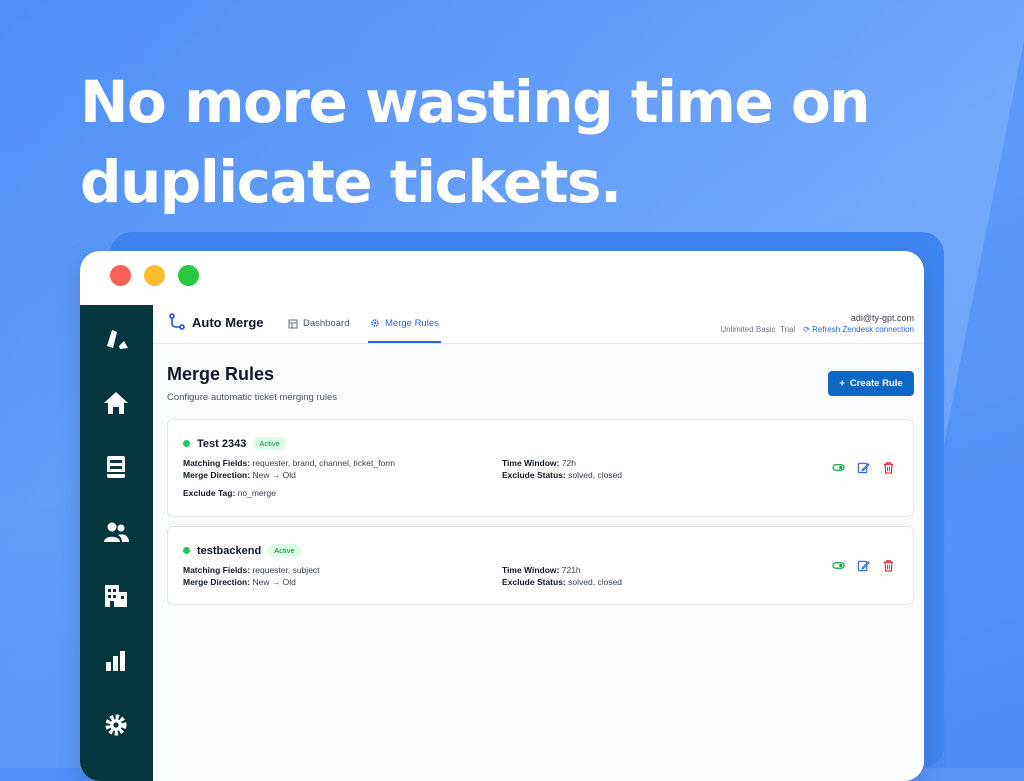 The width and height of the screenshot is (1024, 781). What do you see at coordinates (787, 329) in the screenshot?
I see `plan-status: Trial` at bounding box center [787, 329].